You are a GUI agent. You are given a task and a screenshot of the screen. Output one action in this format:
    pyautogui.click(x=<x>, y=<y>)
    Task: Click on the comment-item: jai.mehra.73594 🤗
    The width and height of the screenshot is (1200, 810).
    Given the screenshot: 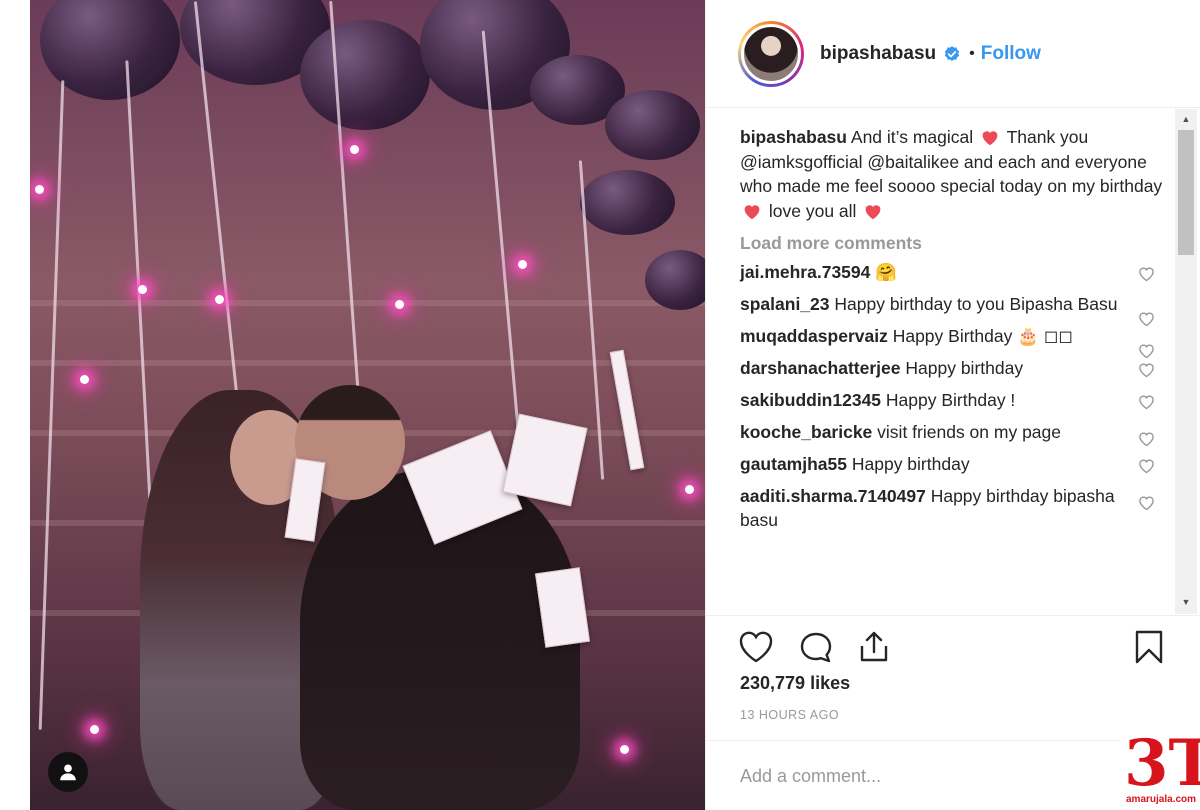 What is the action you would take?
    pyautogui.click(x=959, y=272)
    